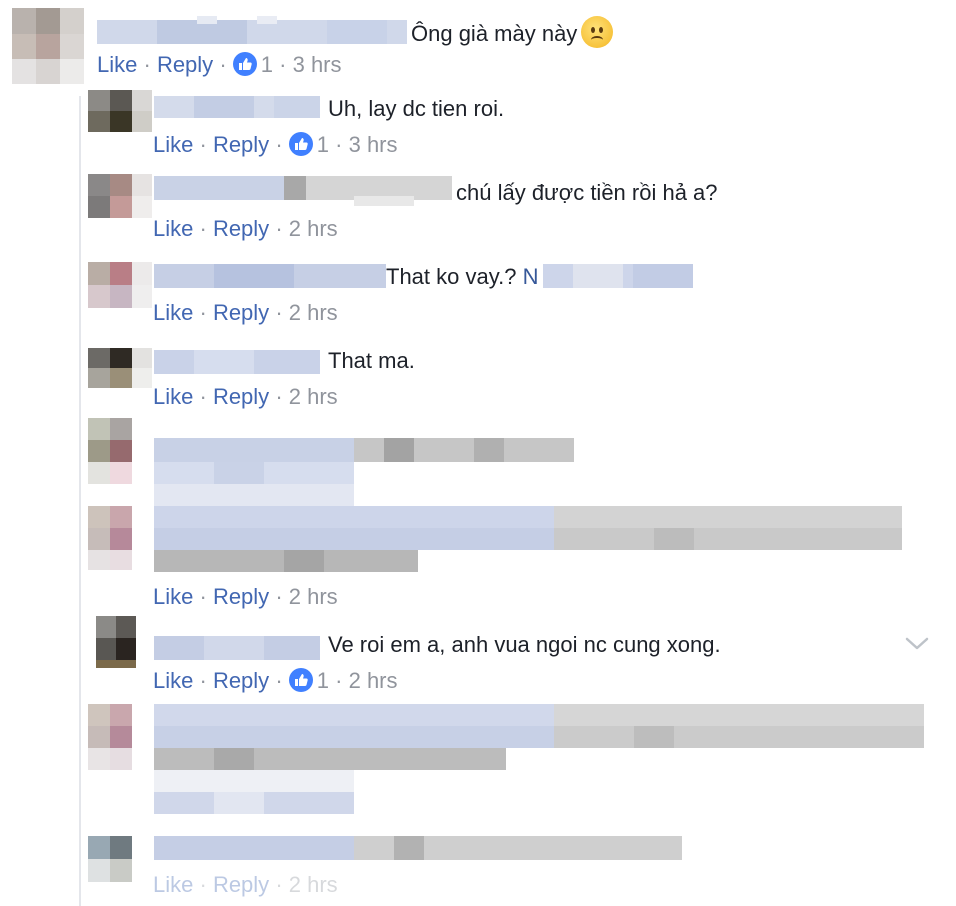 This screenshot has width=956, height=906. I want to click on comment-text: That ko vay.? N, so click(462, 276).